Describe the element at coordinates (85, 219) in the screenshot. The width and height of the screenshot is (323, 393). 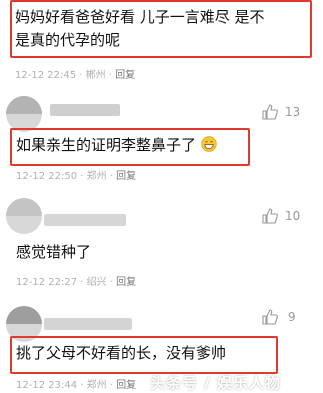
I see `comment-3-username` at that location.